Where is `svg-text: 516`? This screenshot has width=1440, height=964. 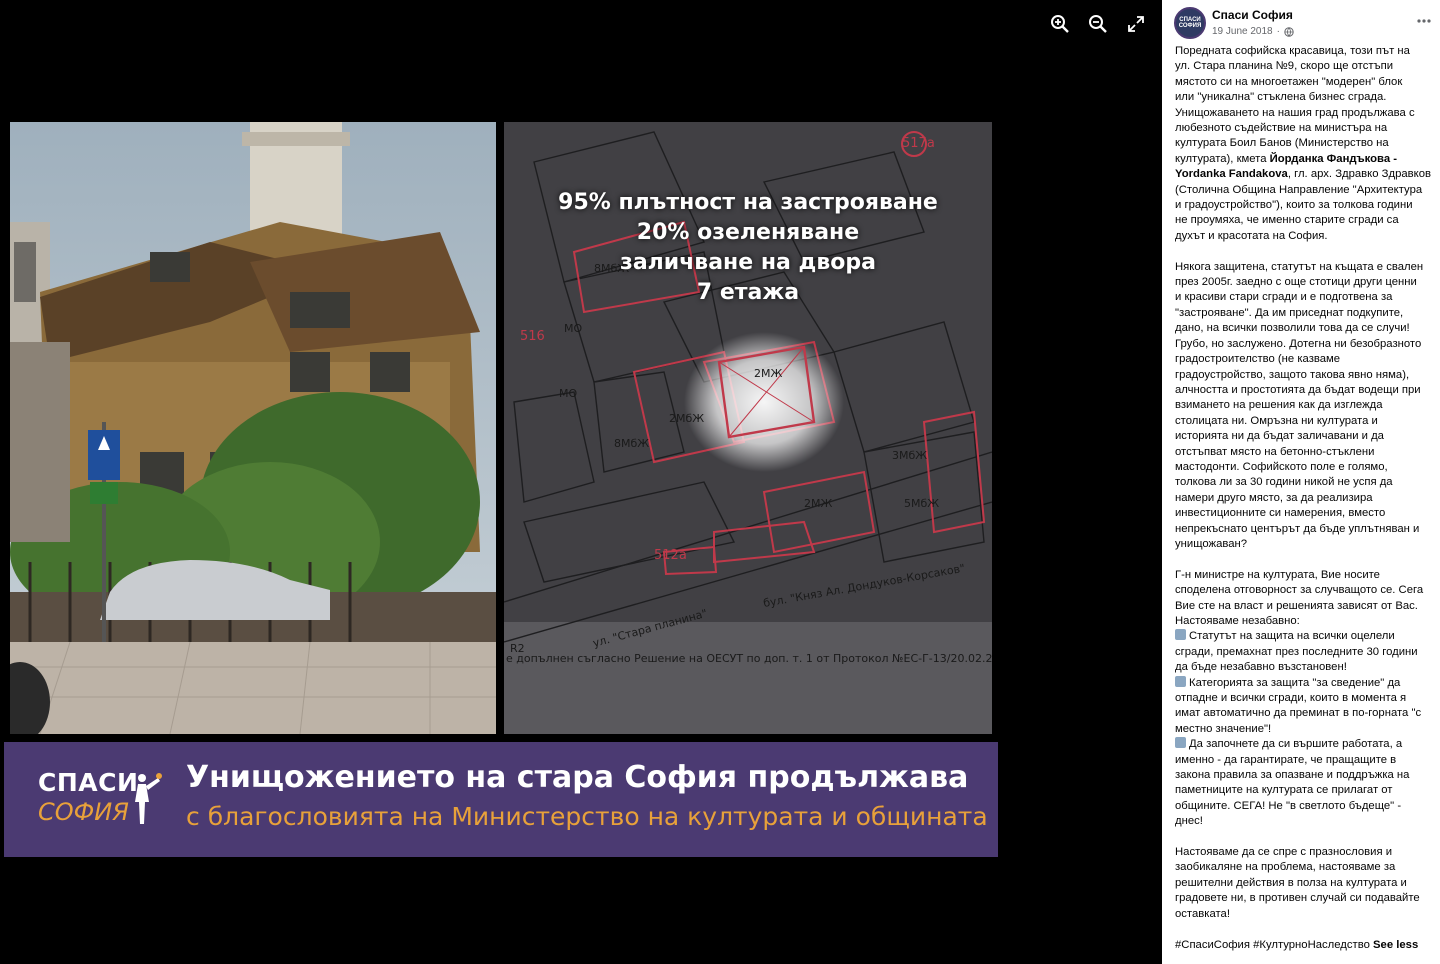 svg-text: 516 is located at coordinates (532, 336).